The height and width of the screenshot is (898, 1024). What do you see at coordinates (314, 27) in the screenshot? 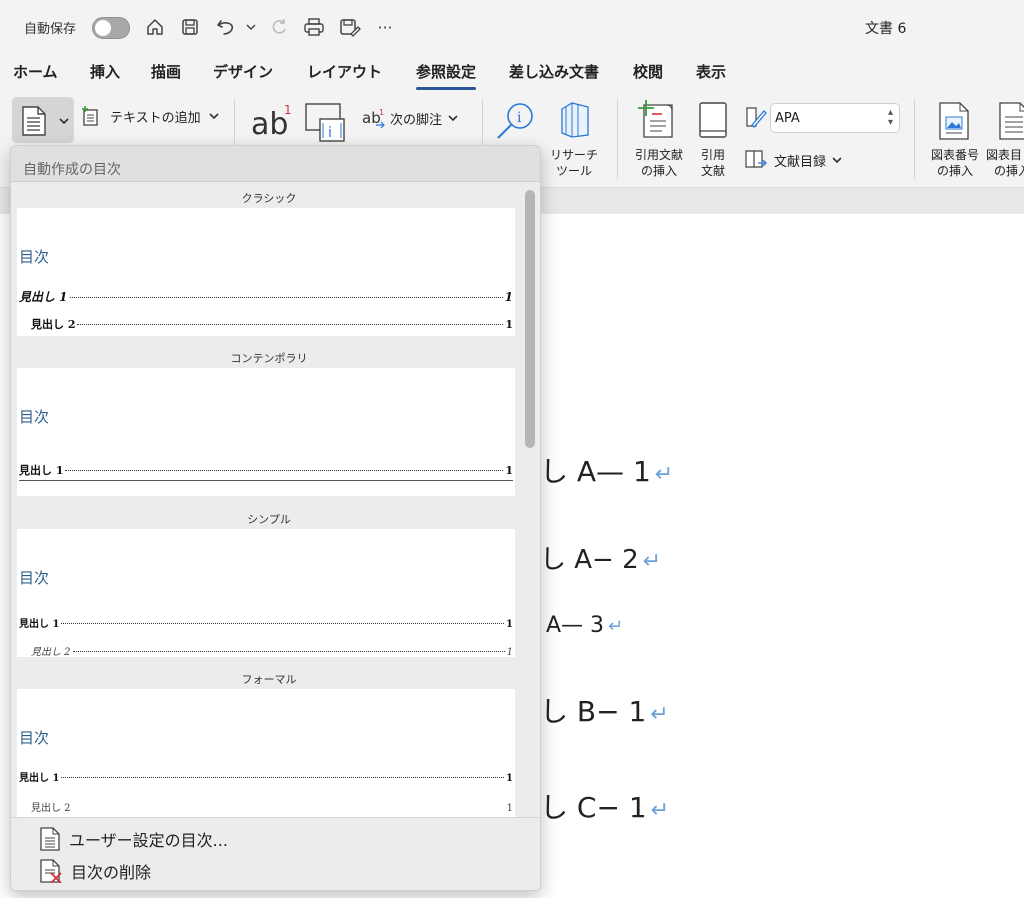
I see `print-icon` at bounding box center [314, 27].